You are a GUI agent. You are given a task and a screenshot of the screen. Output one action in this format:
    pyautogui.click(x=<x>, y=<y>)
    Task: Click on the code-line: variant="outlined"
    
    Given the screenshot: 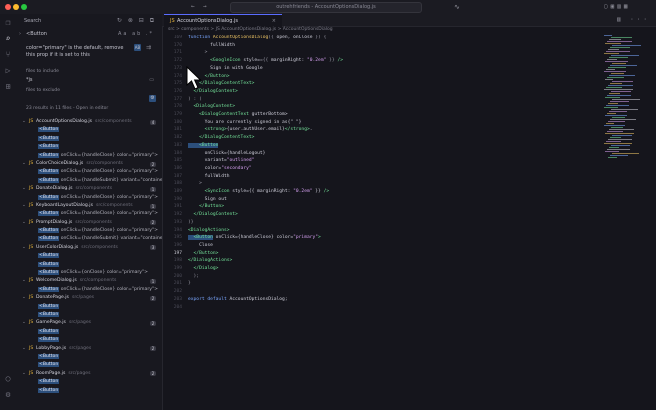 What is the action you would take?
    pyautogui.click(x=221, y=160)
    